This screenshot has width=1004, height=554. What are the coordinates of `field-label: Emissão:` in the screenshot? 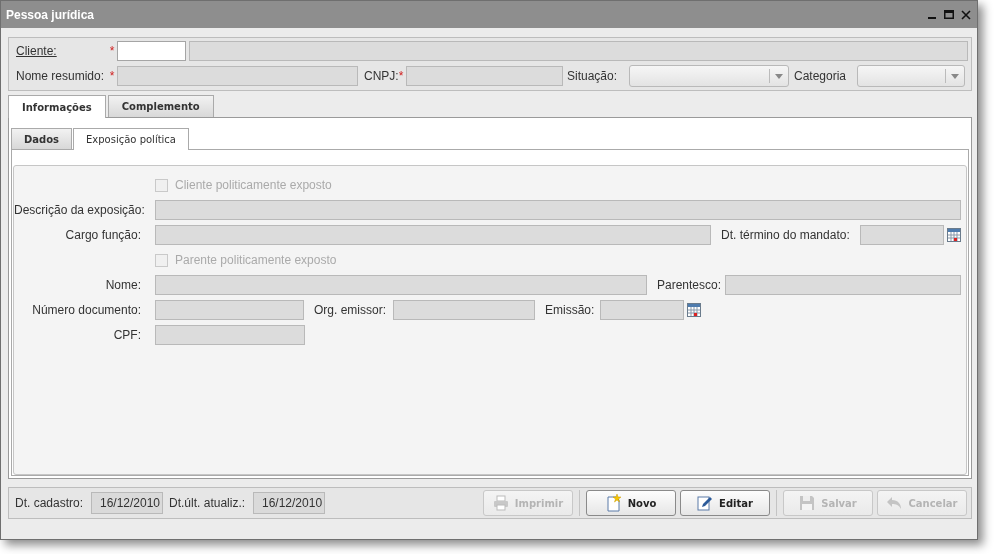 It's located at (570, 310).